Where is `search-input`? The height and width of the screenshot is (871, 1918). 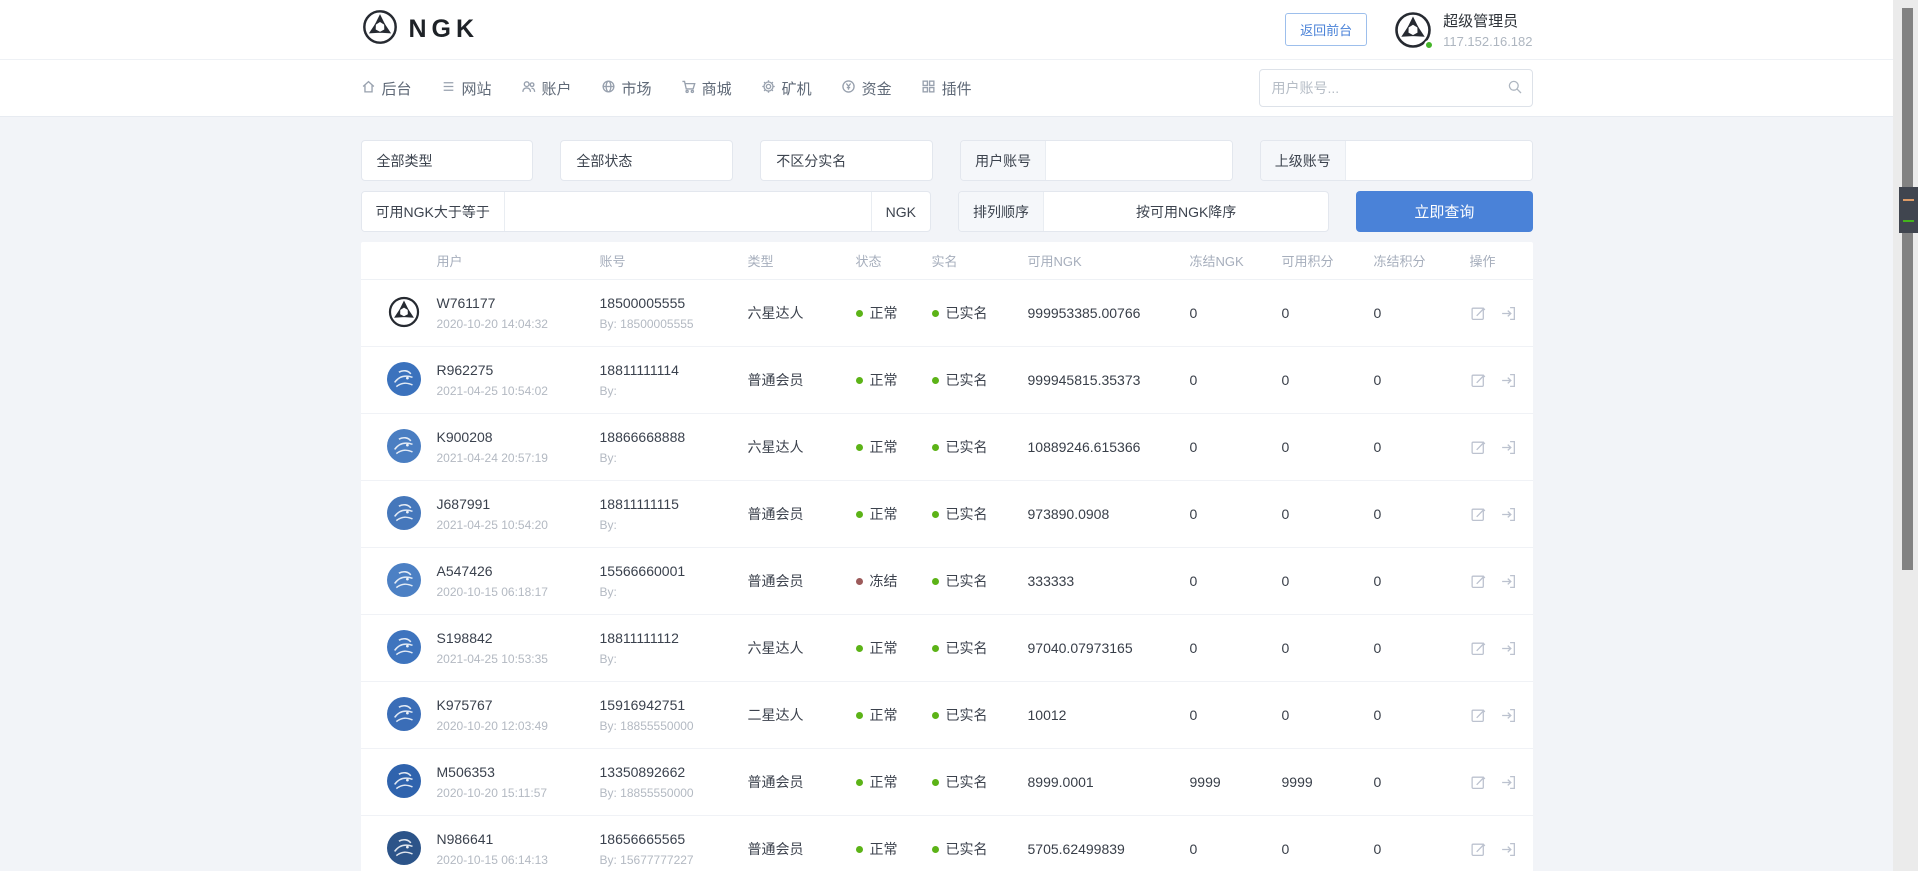
search-input is located at coordinates (1395, 88).